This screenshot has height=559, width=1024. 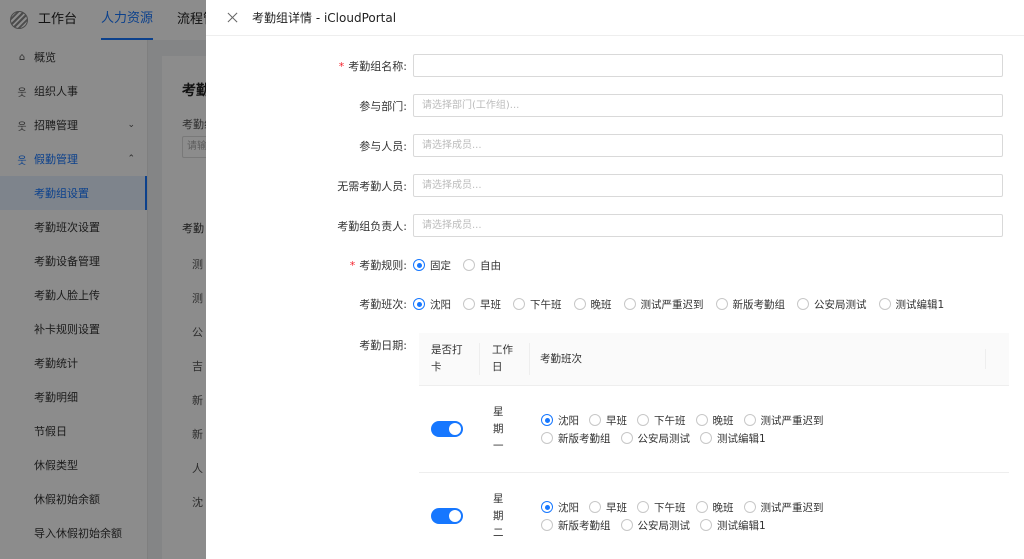 What do you see at coordinates (378, 265) in the screenshot?
I see `field-label: * 考勤规则:` at bounding box center [378, 265].